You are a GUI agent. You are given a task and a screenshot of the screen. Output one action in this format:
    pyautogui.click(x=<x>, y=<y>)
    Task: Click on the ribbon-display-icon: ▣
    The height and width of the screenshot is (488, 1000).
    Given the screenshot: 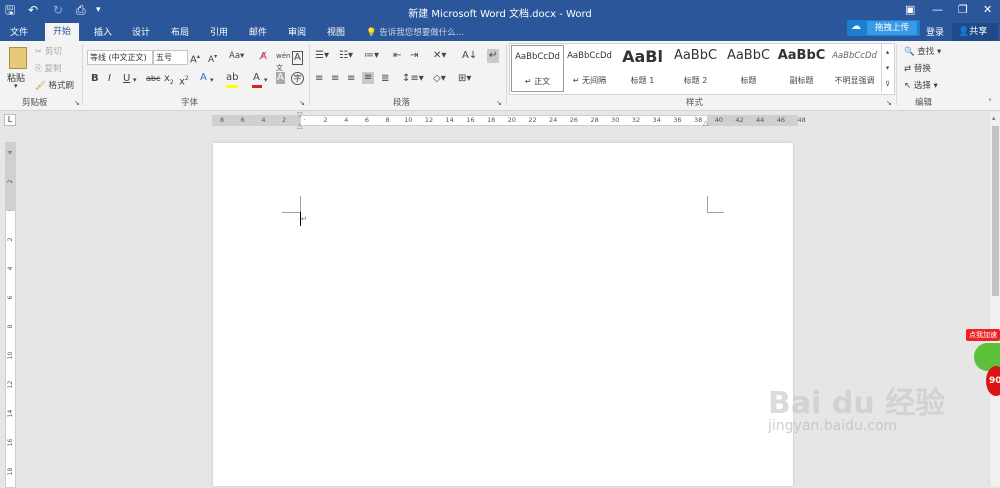 What is the action you would take?
    pyautogui.click(x=910, y=9)
    